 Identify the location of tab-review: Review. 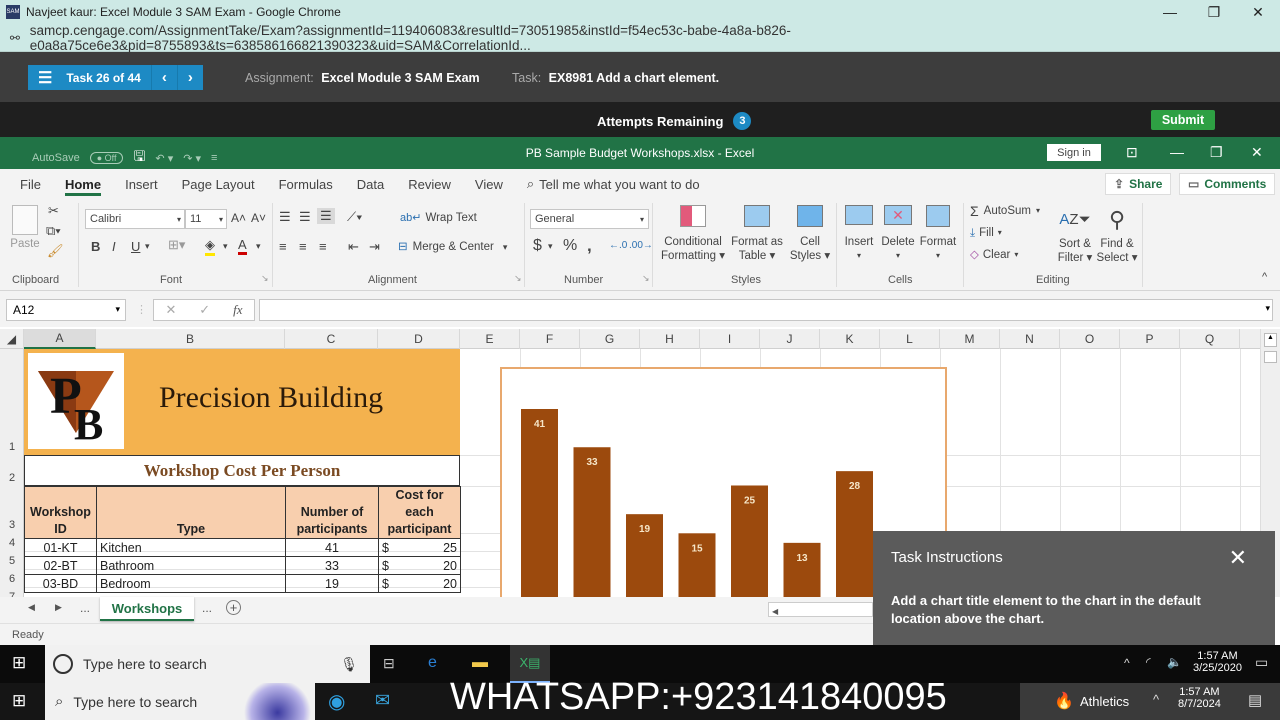
(429, 184).